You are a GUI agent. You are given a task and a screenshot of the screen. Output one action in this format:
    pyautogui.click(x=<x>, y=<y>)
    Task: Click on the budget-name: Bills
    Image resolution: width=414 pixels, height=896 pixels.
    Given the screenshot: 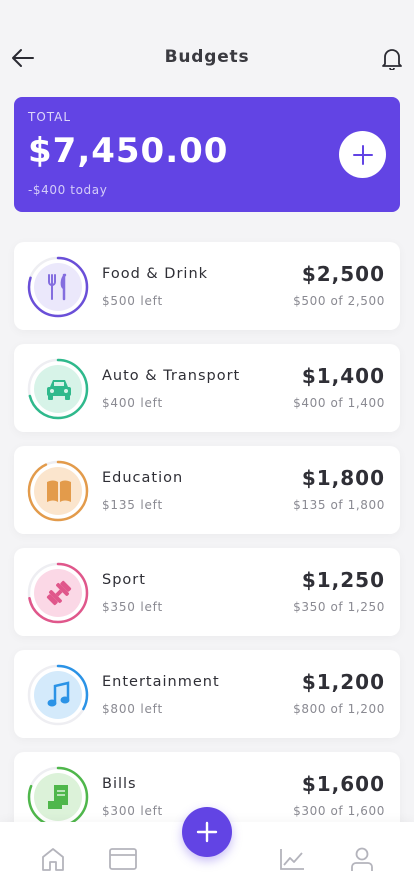 What is the action you would take?
    pyautogui.click(x=119, y=784)
    